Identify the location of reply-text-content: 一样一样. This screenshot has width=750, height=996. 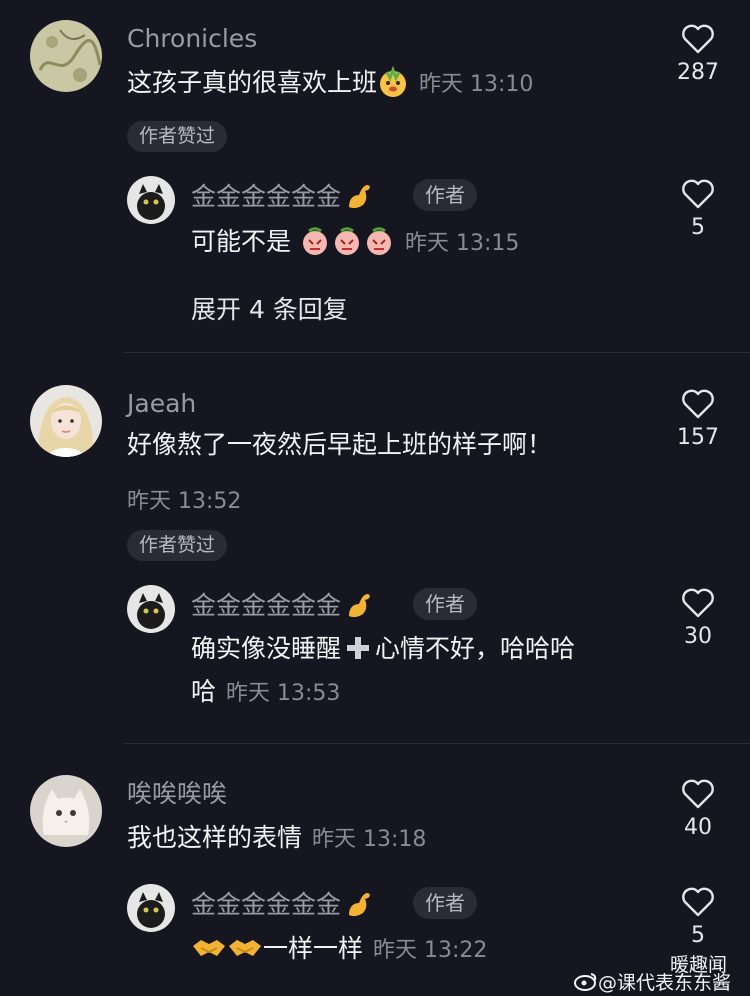
(313, 948).